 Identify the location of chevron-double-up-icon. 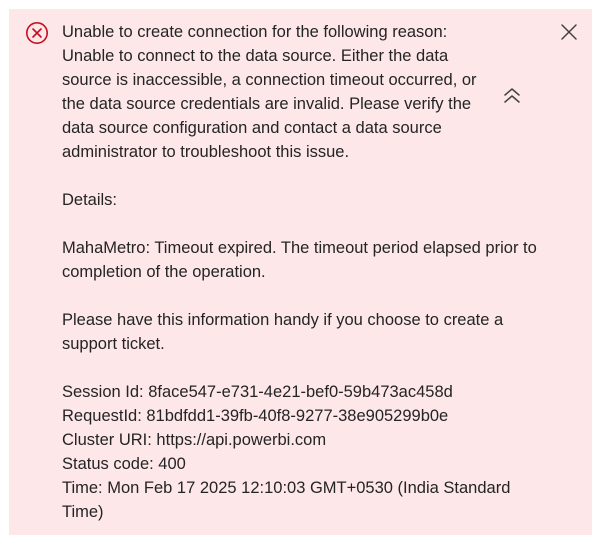
(512, 96).